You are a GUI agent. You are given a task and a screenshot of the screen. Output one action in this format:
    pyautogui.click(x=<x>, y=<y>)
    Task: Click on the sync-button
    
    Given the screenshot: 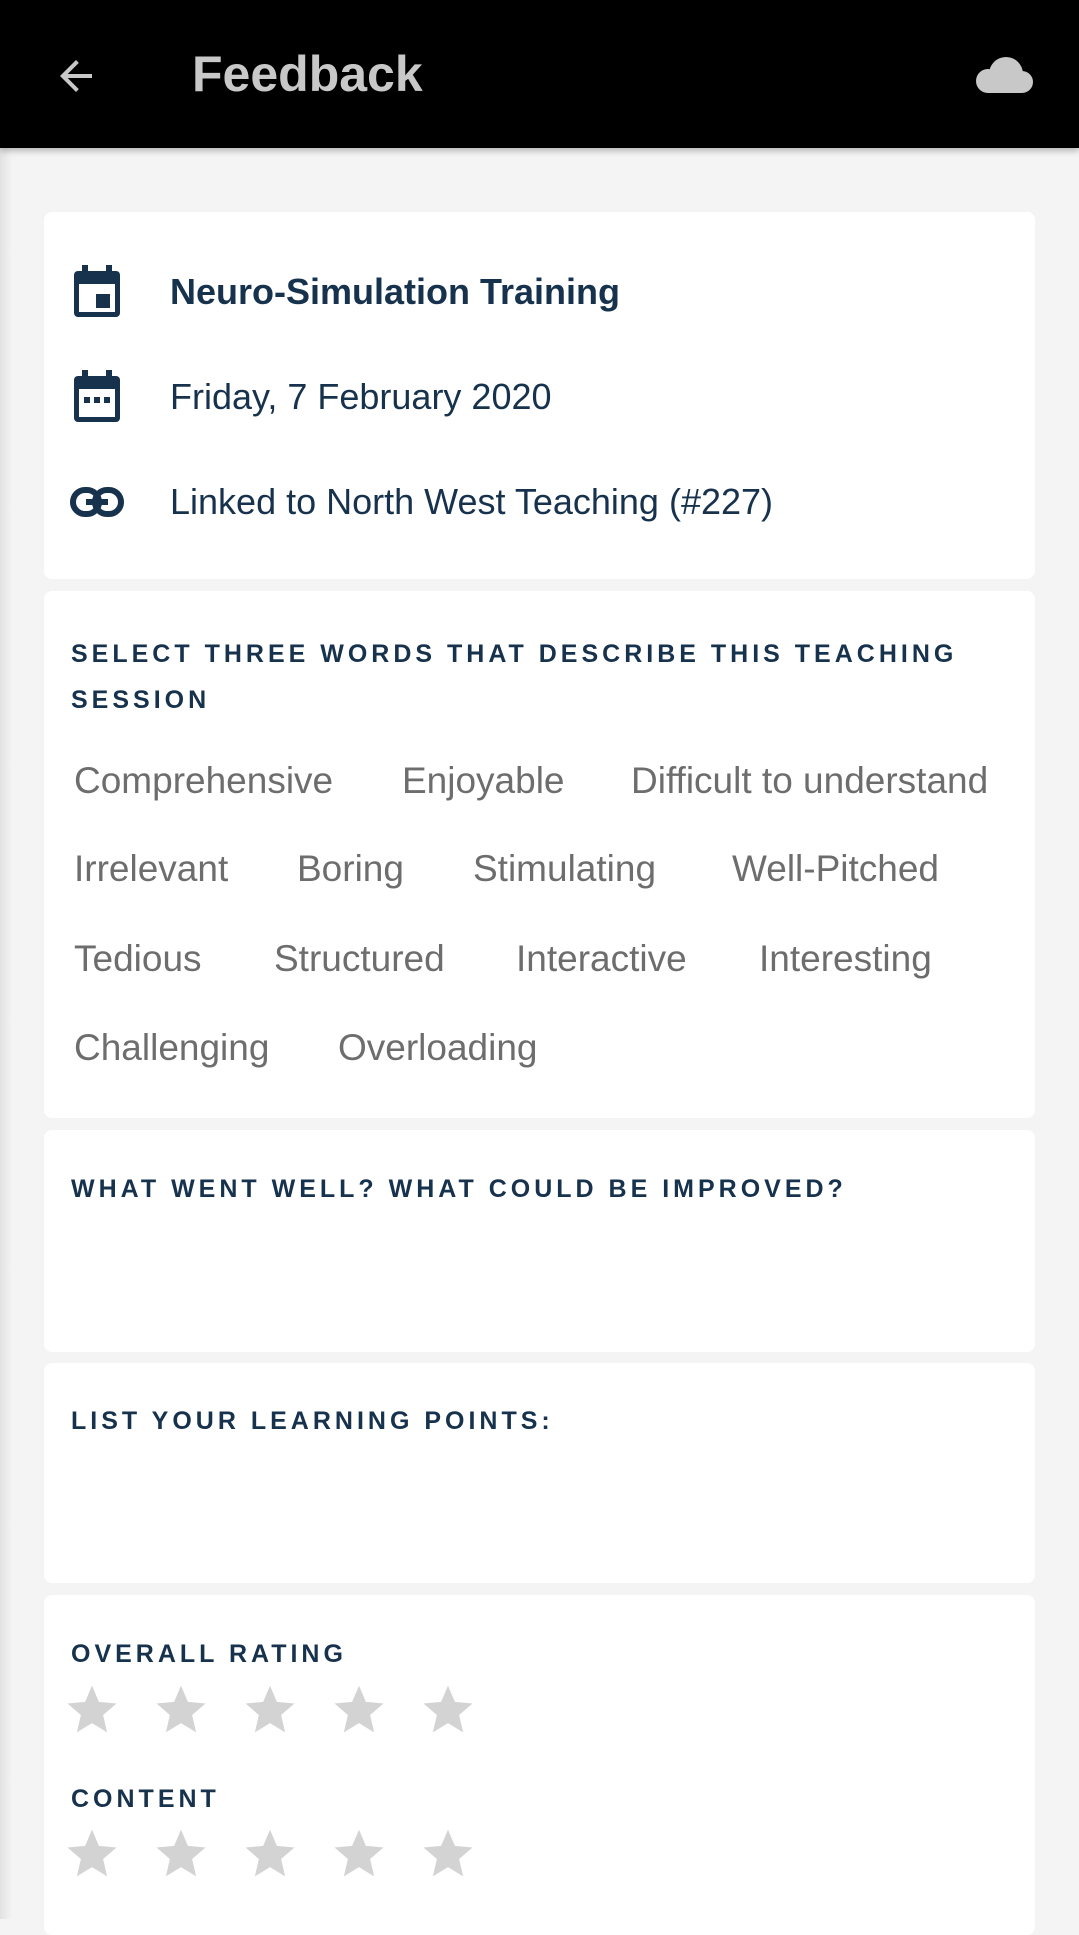 What is the action you would take?
    pyautogui.click(x=1003, y=76)
    